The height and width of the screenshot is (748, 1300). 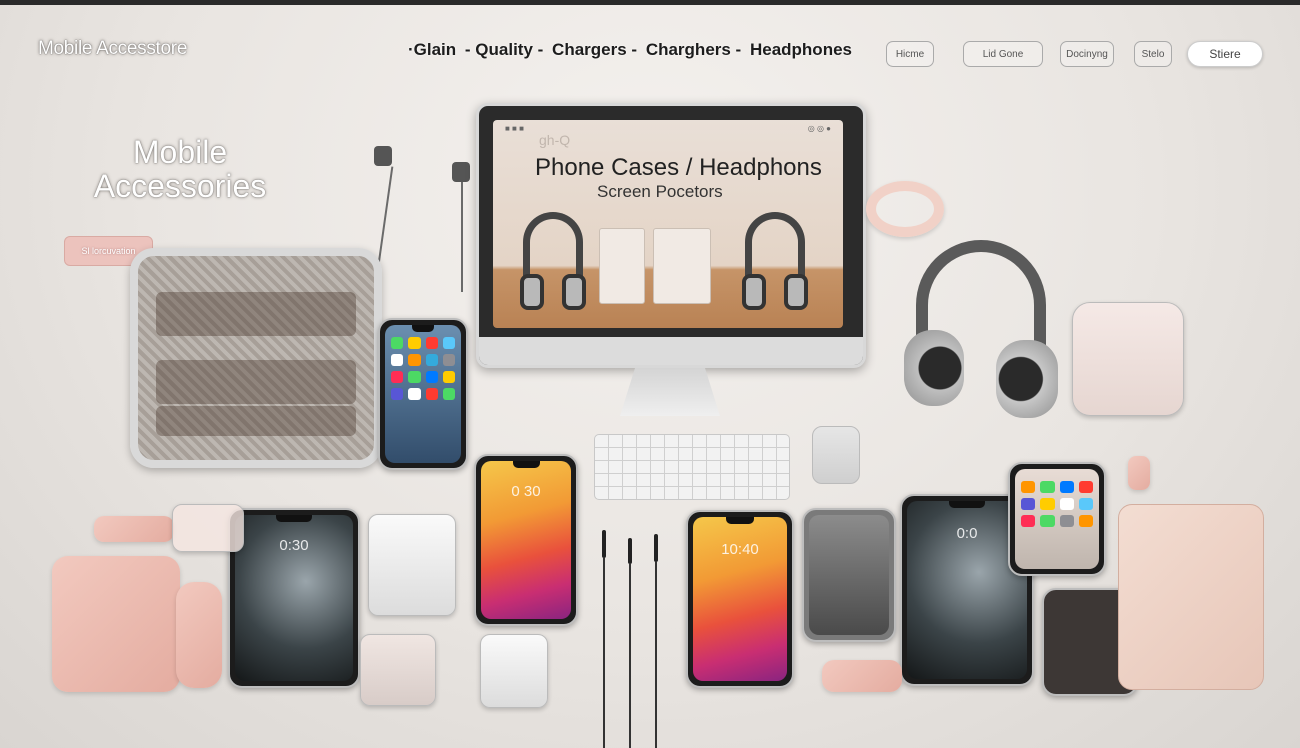 I want to click on phone-screen: 0 30, so click(x=526, y=540).